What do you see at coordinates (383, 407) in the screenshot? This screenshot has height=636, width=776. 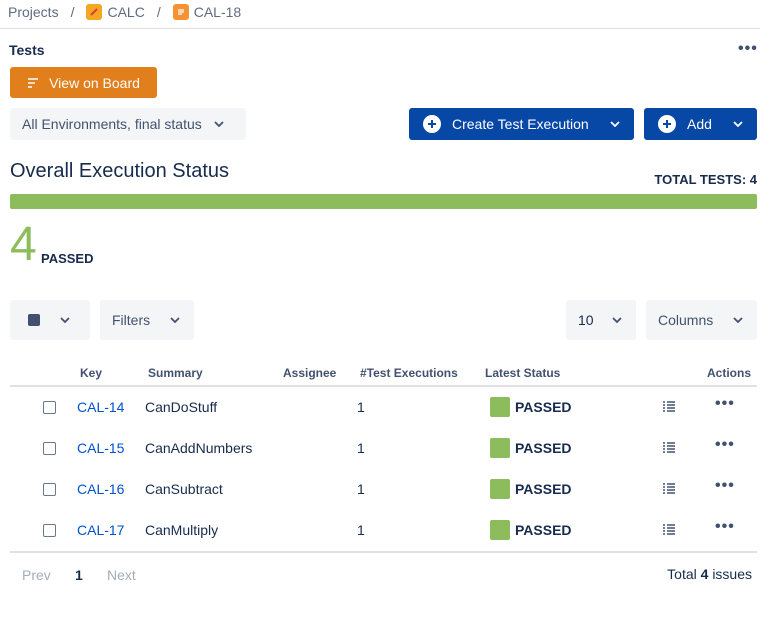 I see `table-row: CAL-14 CanDoStuff 1 PASSED •••` at bounding box center [383, 407].